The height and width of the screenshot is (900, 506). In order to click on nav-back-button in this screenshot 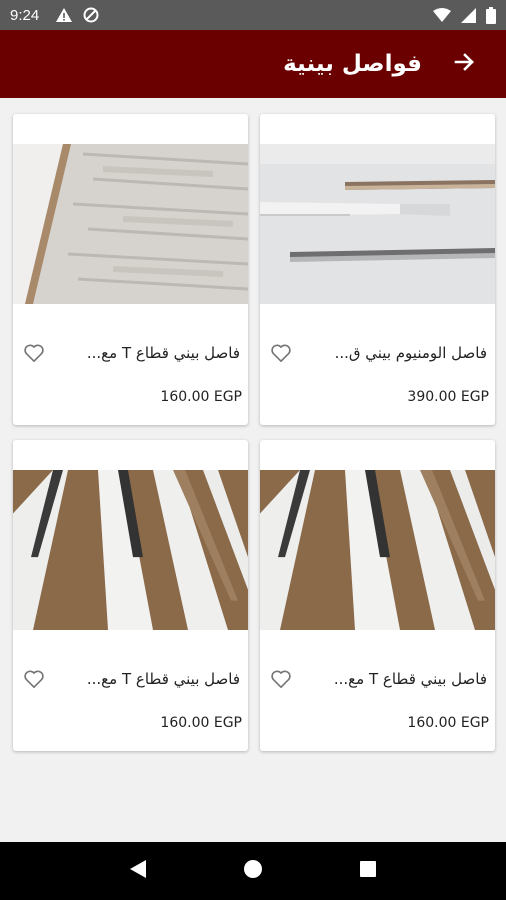, I will do `click(138, 871)`.